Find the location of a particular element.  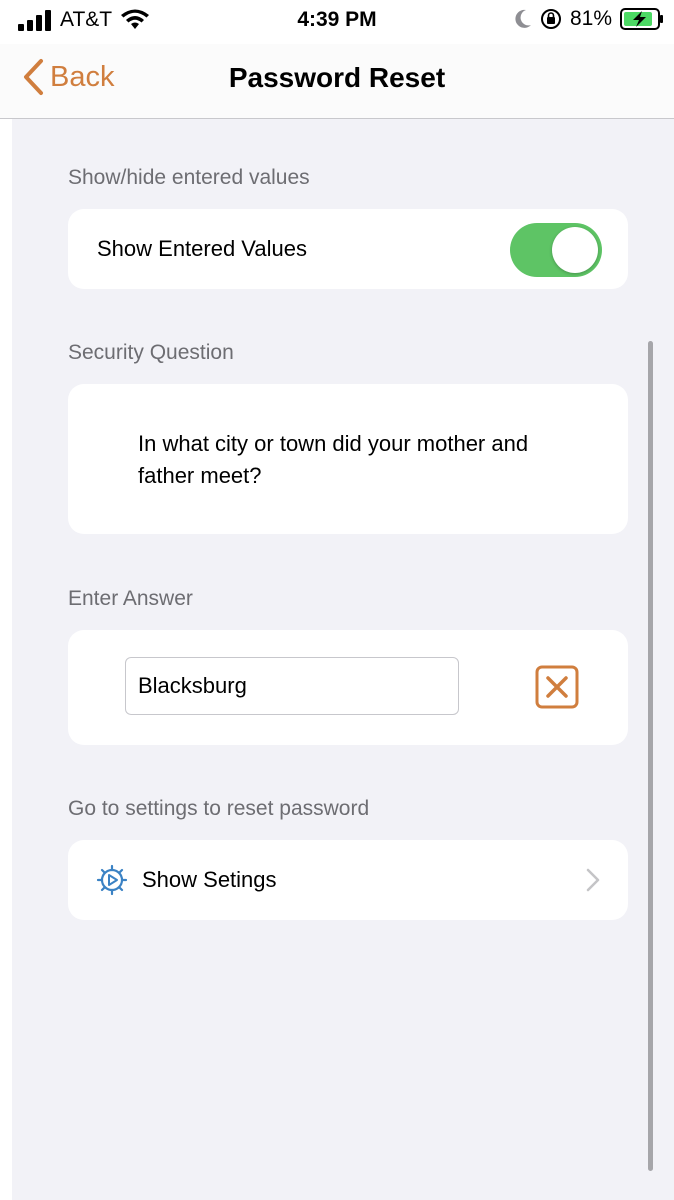

answer-card is located at coordinates (348, 687).